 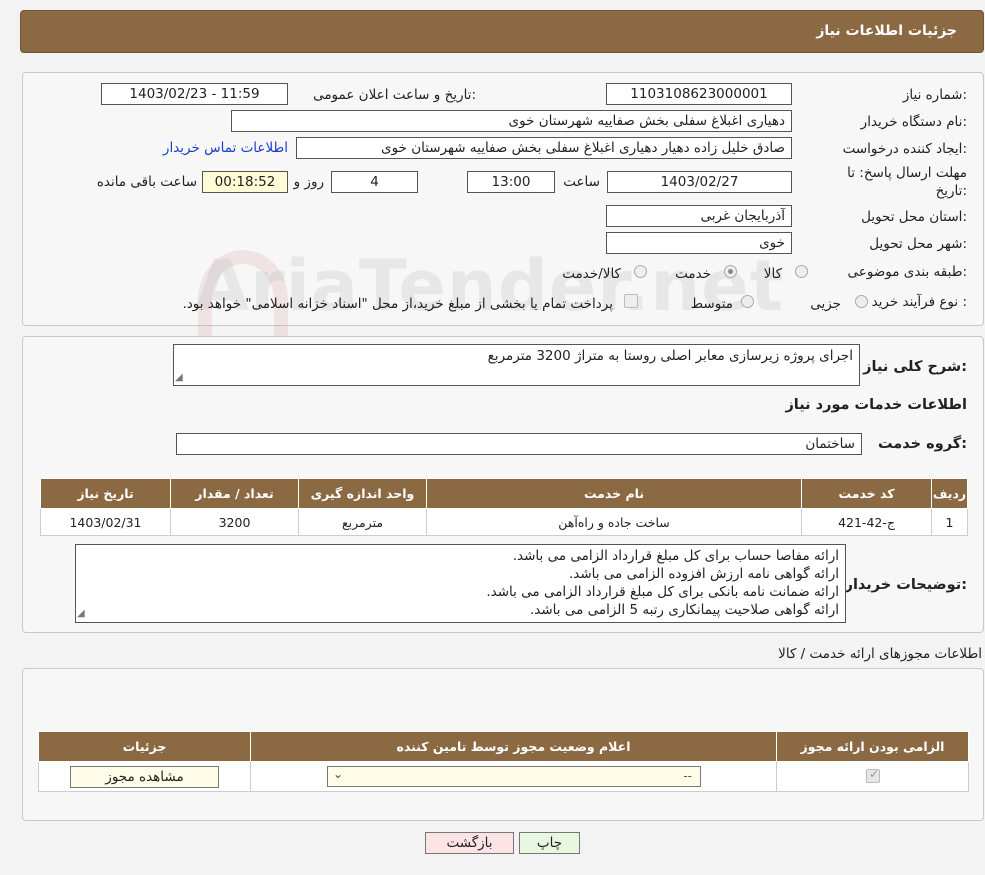 What do you see at coordinates (922, 444) in the screenshot?
I see `service-group-label: گروه خدمت:` at bounding box center [922, 444].